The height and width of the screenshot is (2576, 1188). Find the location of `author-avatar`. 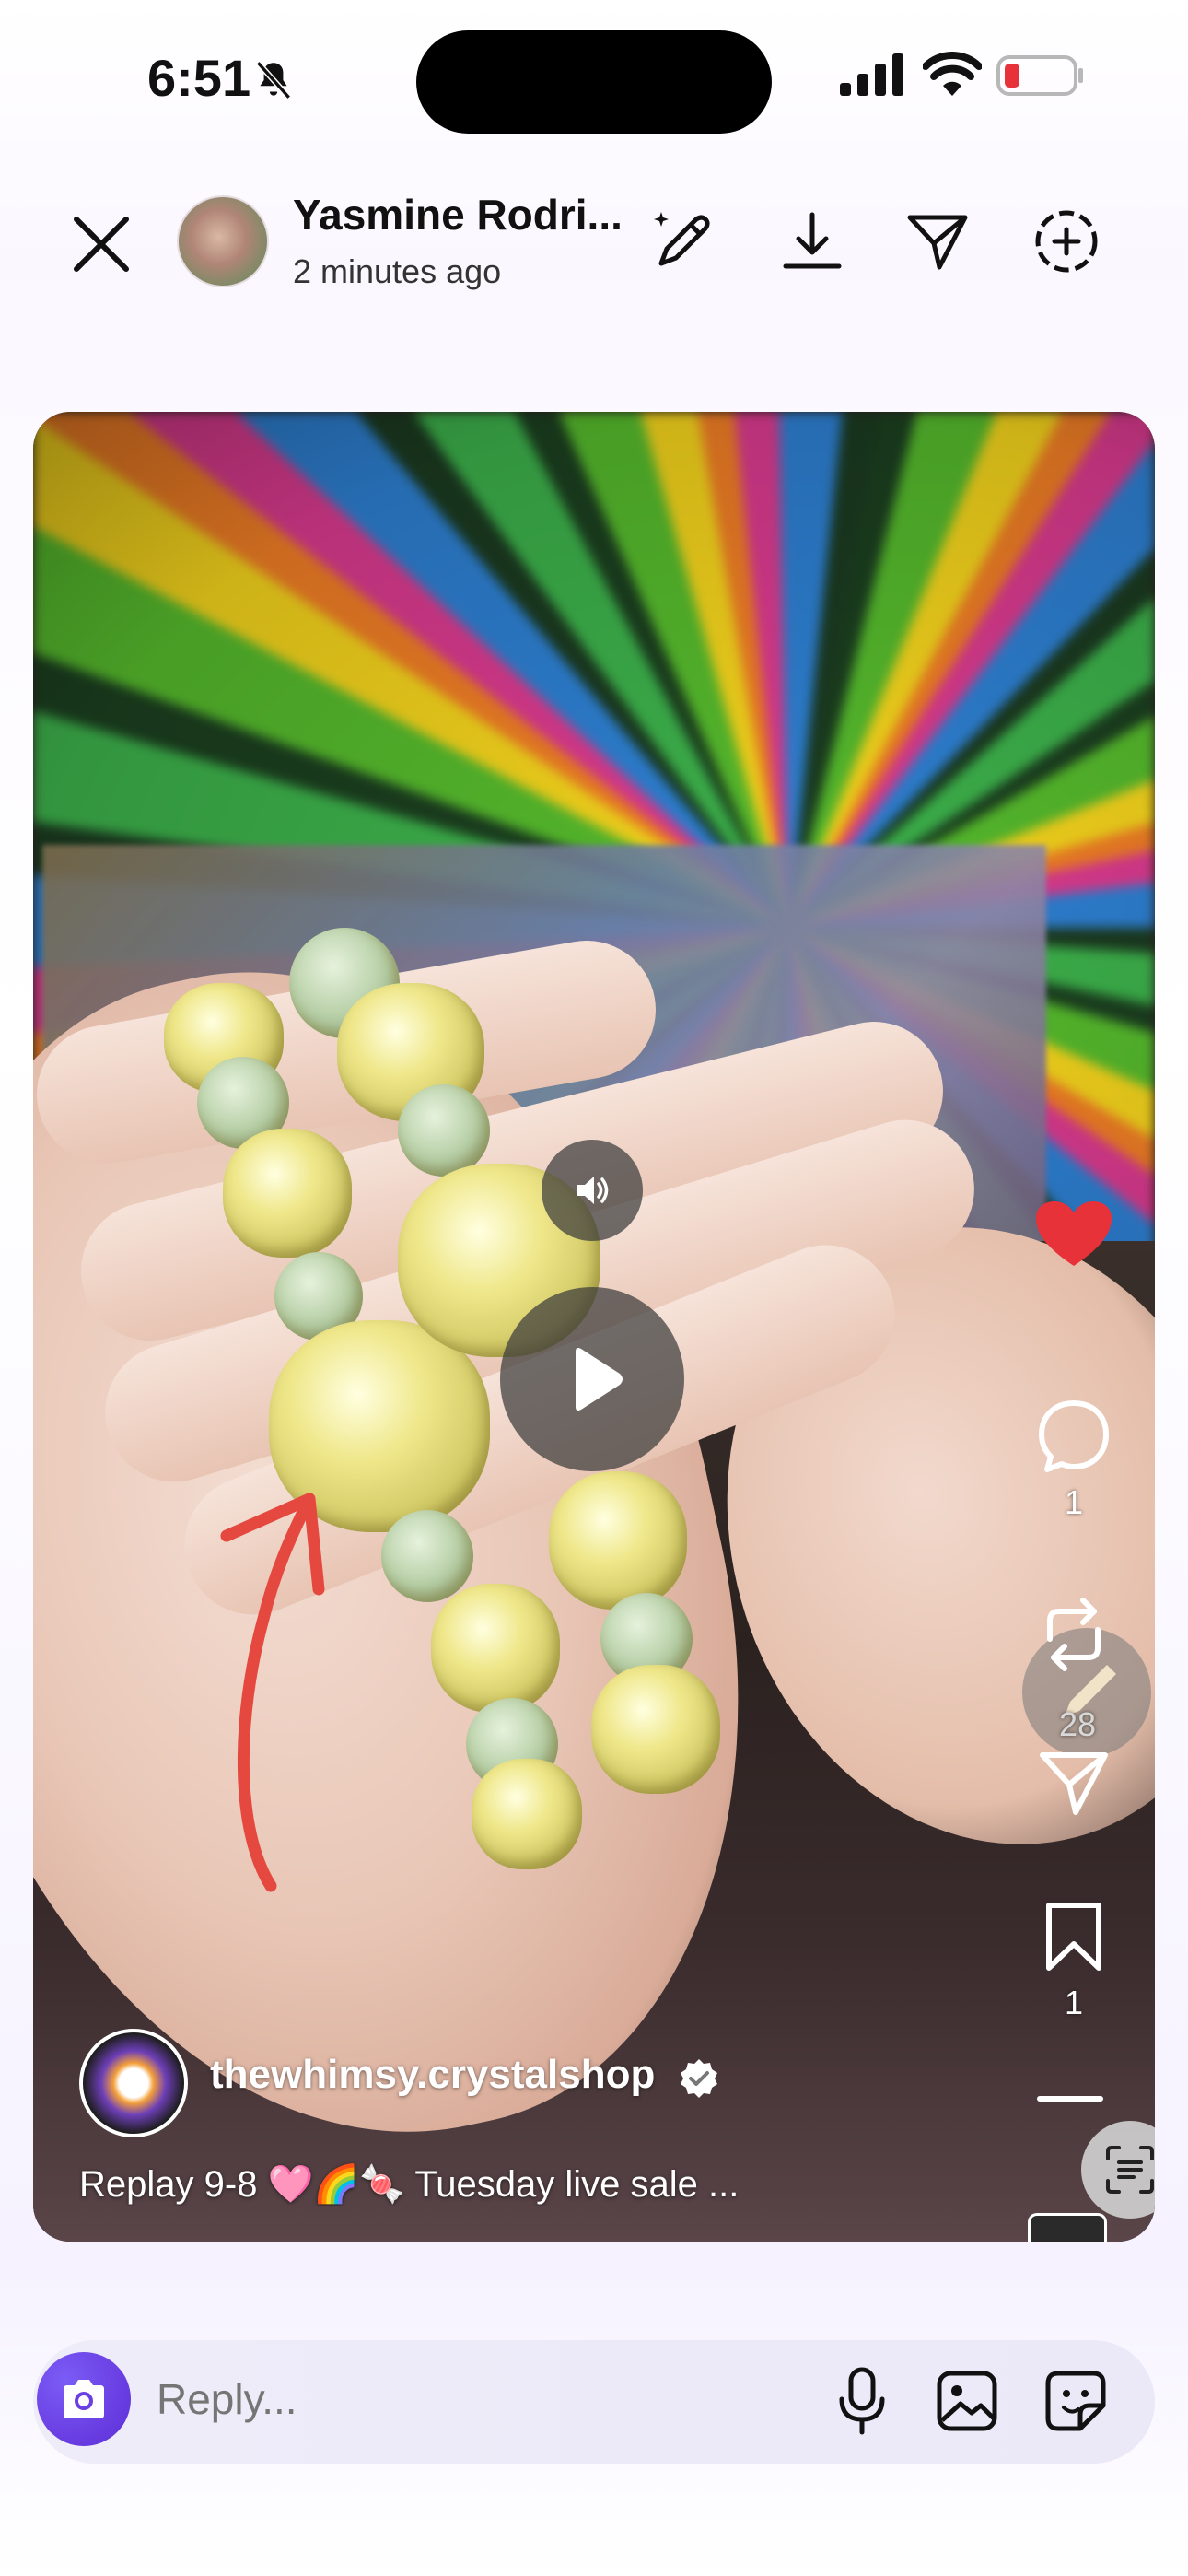

author-avatar is located at coordinates (133, 2083).